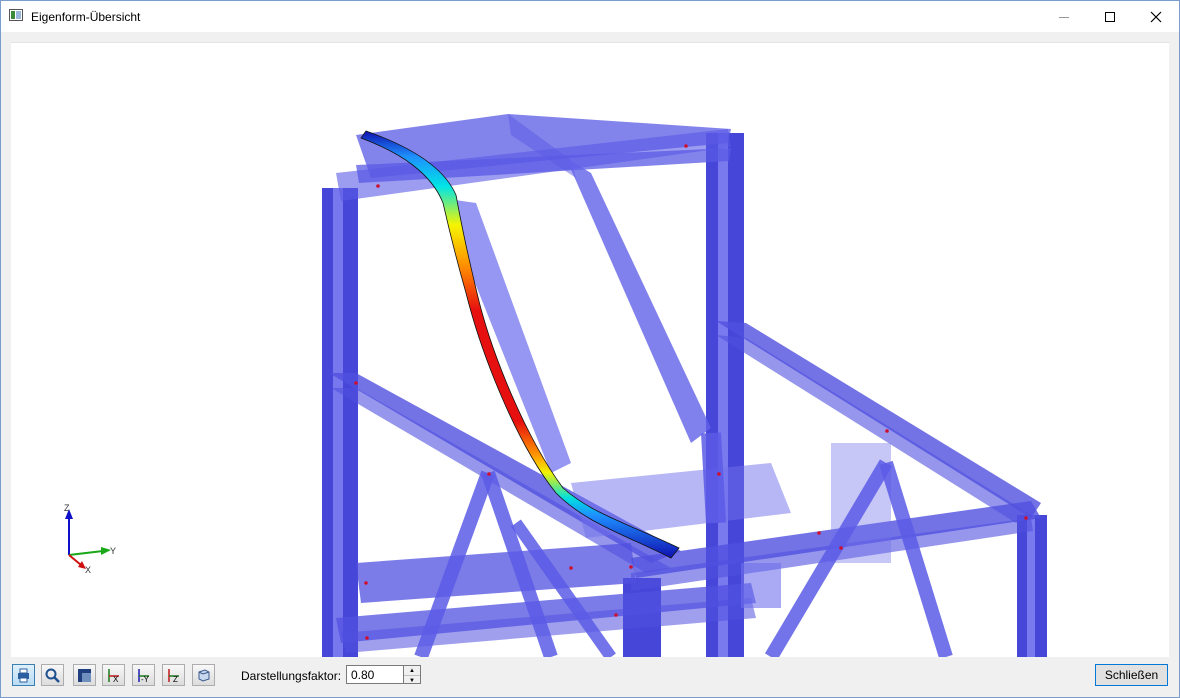 The image size is (1180, 698). I want to click on view-minus-y-button: -Y, so click(143, 675).